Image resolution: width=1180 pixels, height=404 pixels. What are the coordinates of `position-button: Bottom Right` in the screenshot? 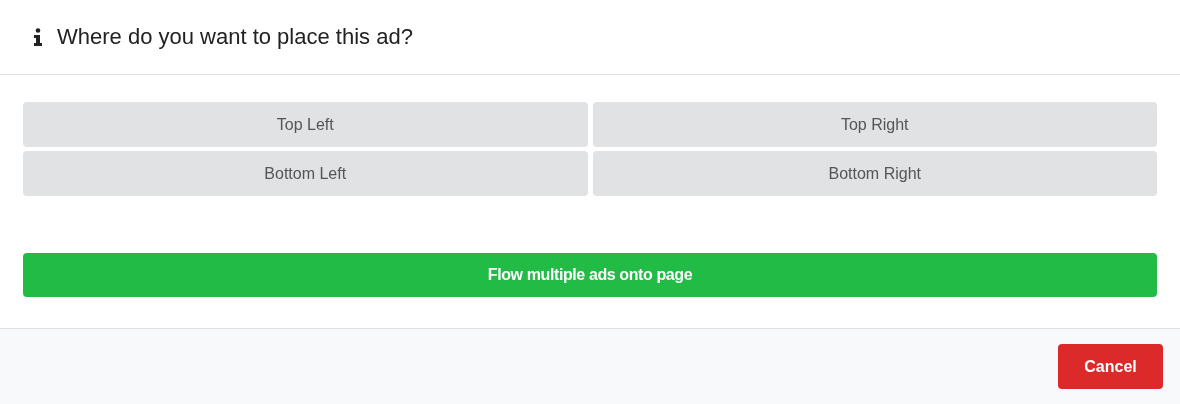 It's located at (874, 173).